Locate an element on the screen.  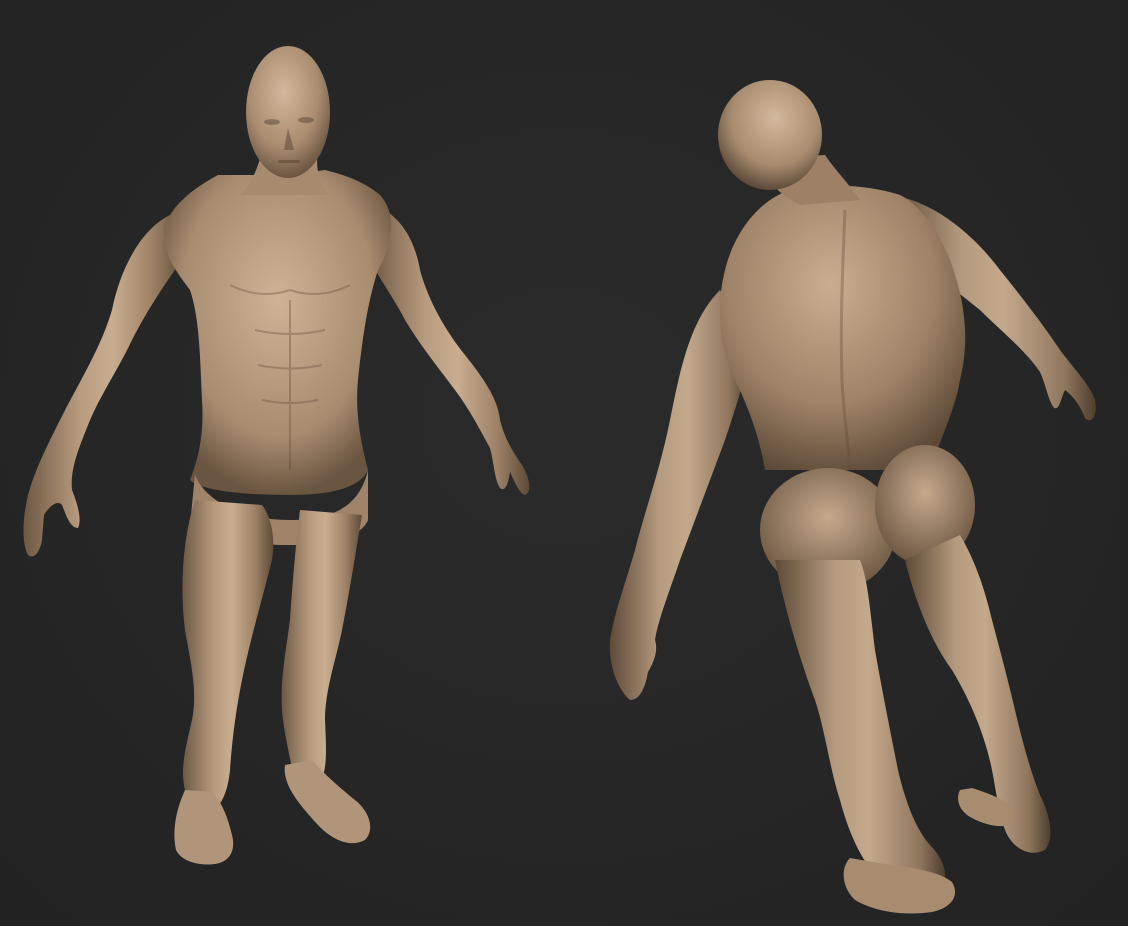
front-left-leg is located at coordinates (228, 655).